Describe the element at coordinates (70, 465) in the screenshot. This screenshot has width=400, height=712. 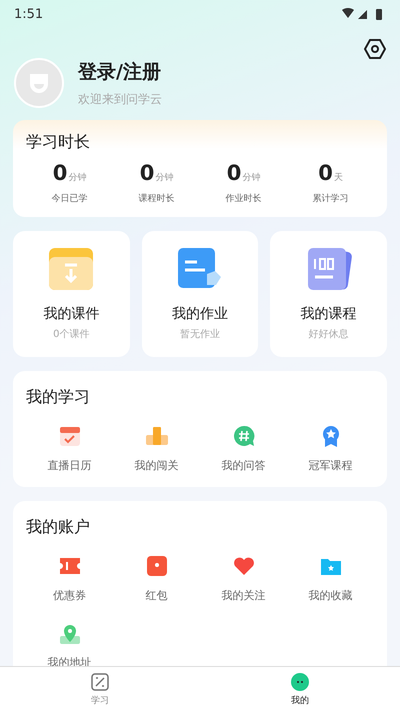
I see `menu-item: 直播日历` at that location.